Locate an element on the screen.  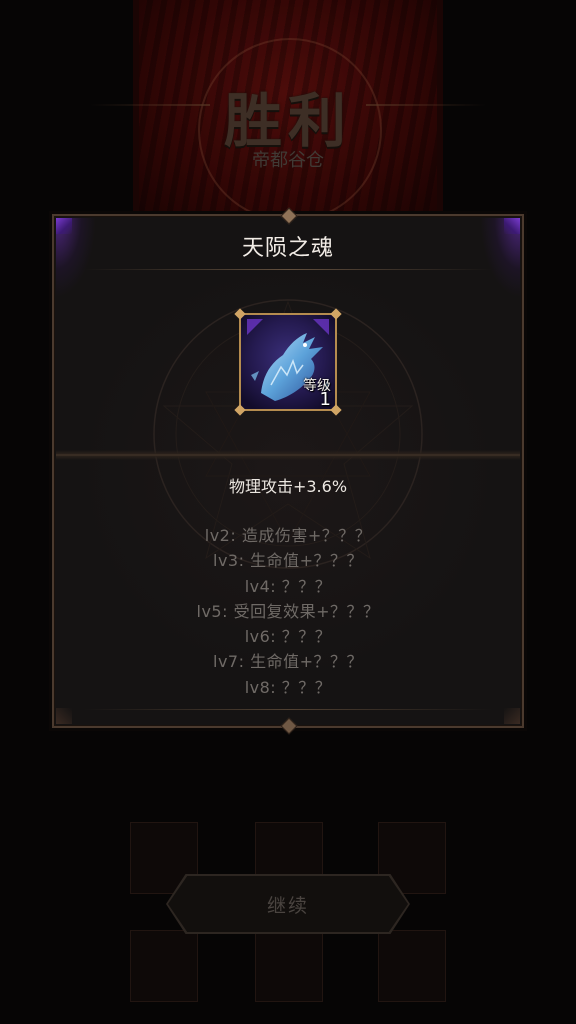
section-divider is located at coordinates (288, 455).